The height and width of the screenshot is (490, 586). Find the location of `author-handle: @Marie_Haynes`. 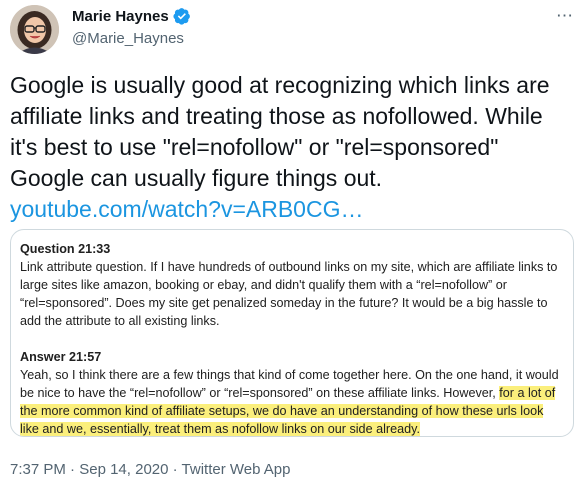

author-handle: @Marie_Haynes is located at coordinates (128, 38).